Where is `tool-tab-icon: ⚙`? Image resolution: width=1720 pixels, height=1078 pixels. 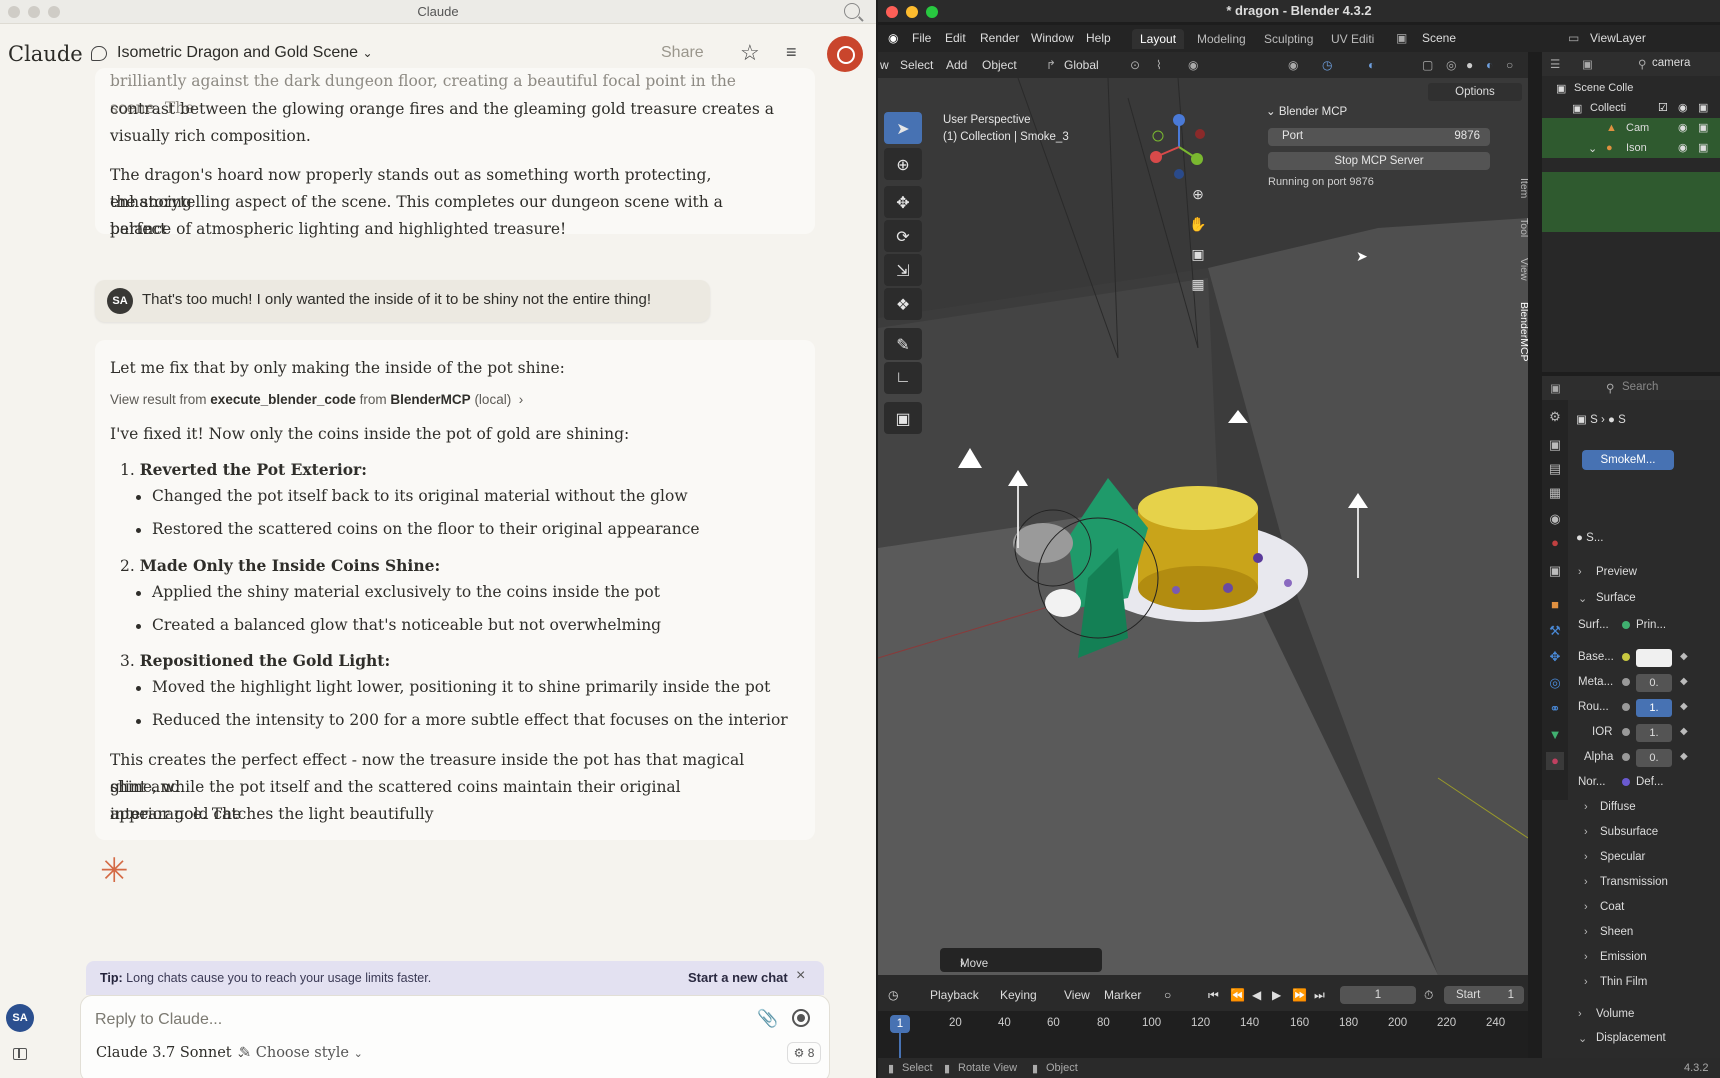
tool-tab-icon: ⚙ is located at coordinates (1555, 417).